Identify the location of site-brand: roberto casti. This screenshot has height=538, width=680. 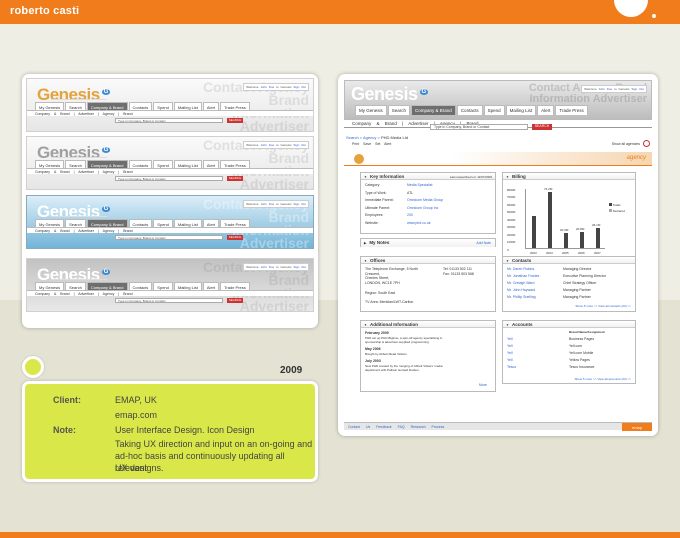
(44, 11).